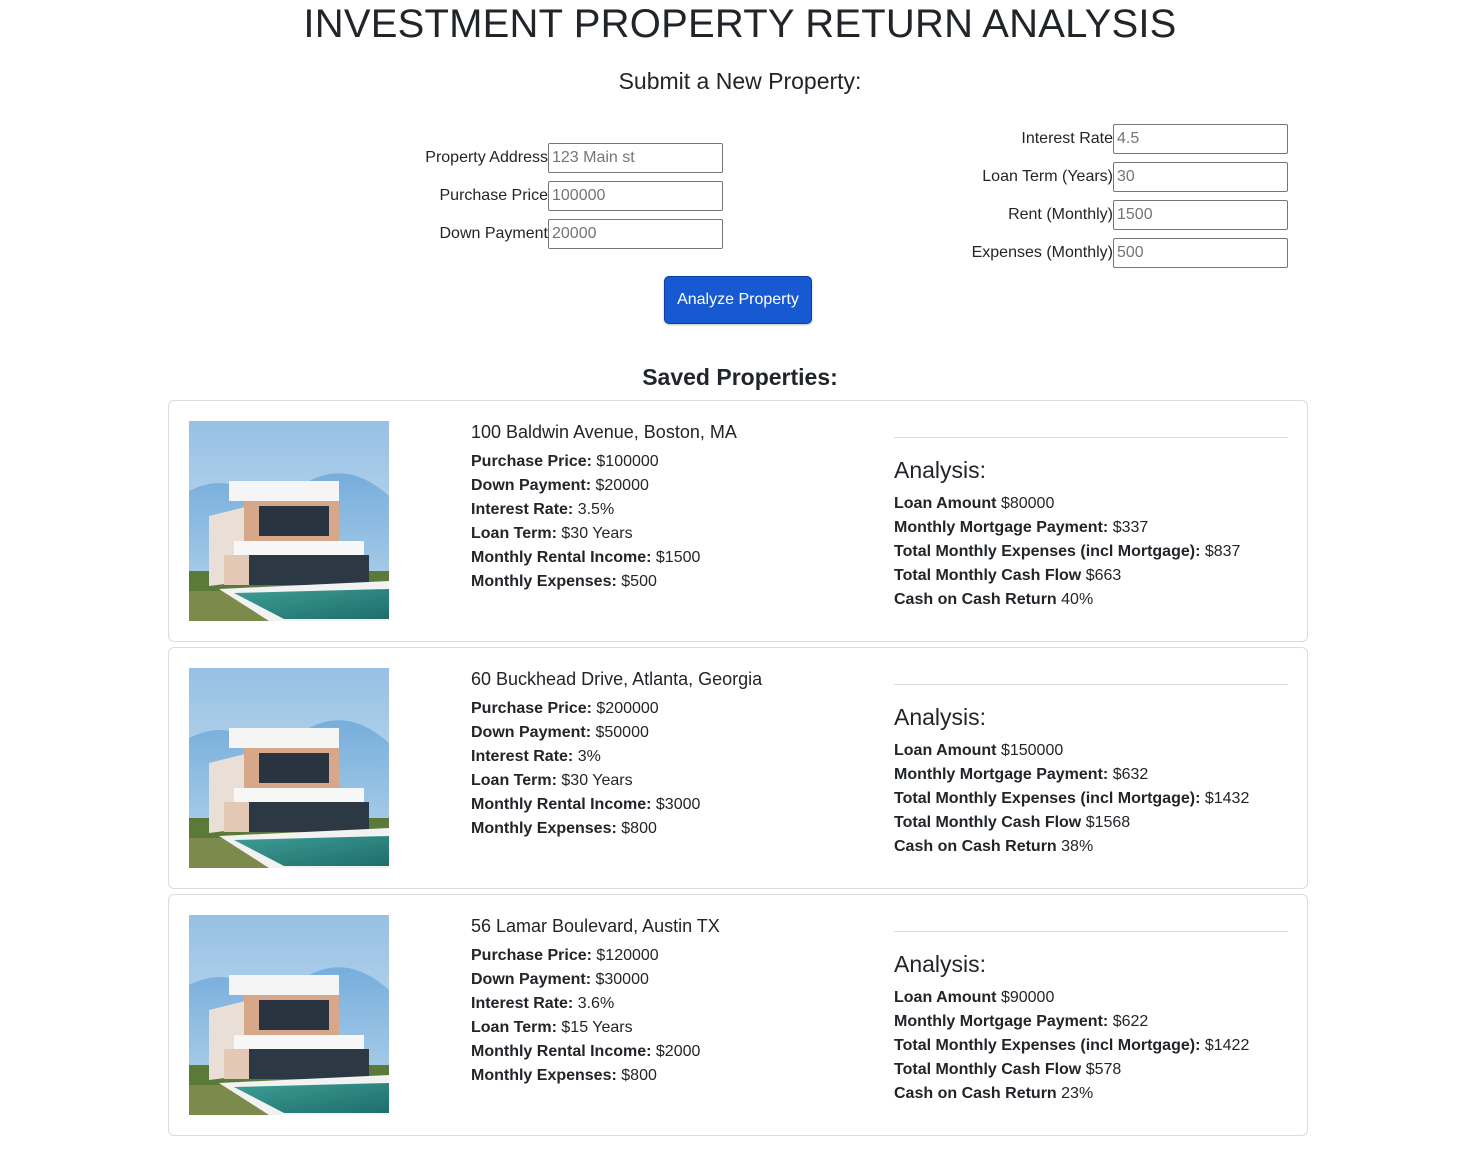 Image resolution: width=1480 pixels, height=1168 pixels. I want to click on field-rent: Rent (Monthly), so click(1148, 215).